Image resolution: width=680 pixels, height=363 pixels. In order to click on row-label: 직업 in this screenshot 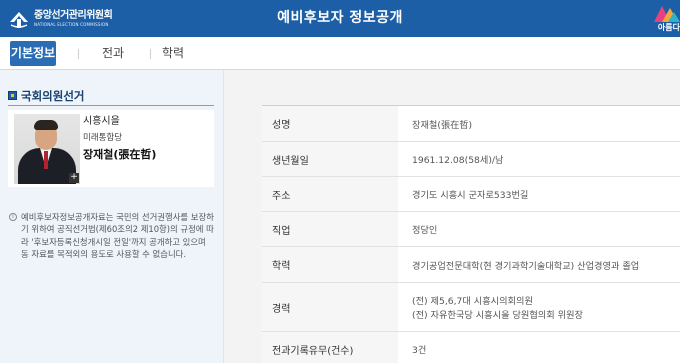, I will do `click(330, 229)`.